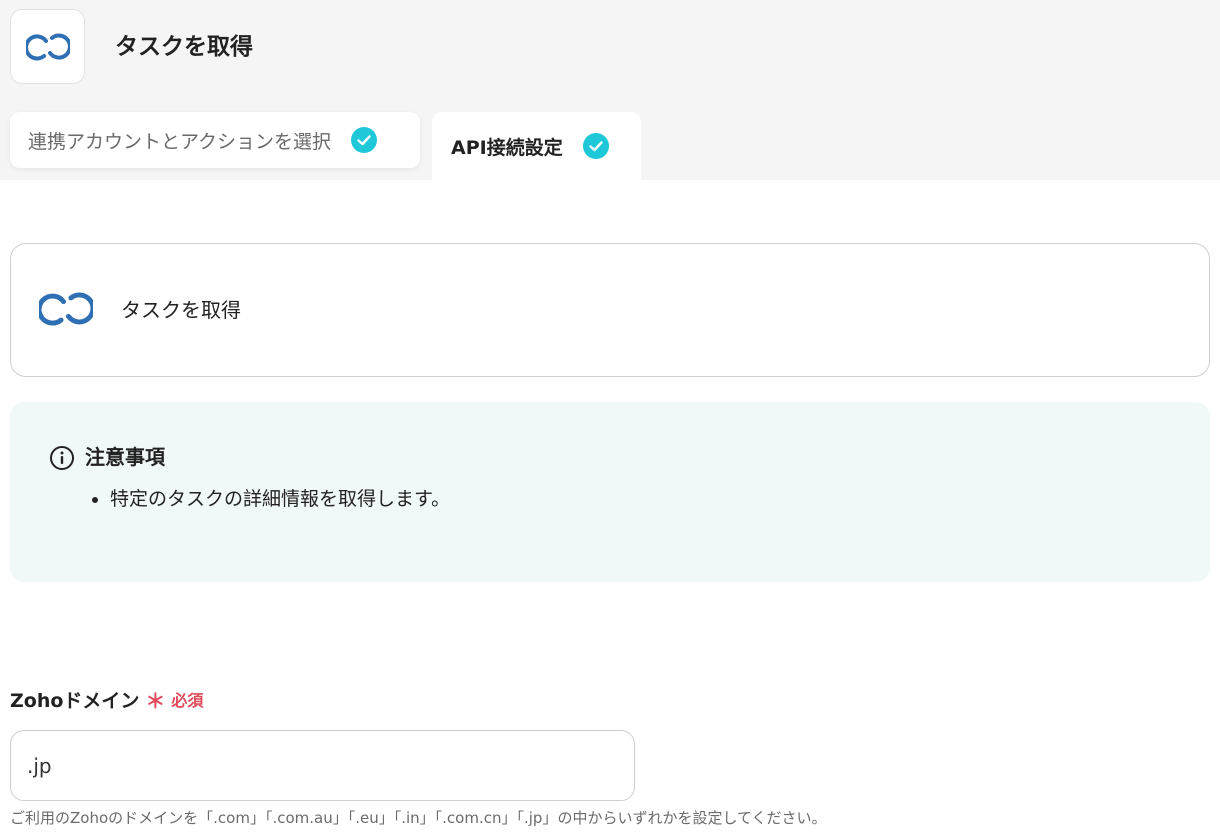 Image resolution: width=1220 pixels, height=837 pixels. Describe the element at coordinates (280, 499) in the screenshot. I see `notice-item: 特定のタスクの詳細情報を取得します。` at that location.